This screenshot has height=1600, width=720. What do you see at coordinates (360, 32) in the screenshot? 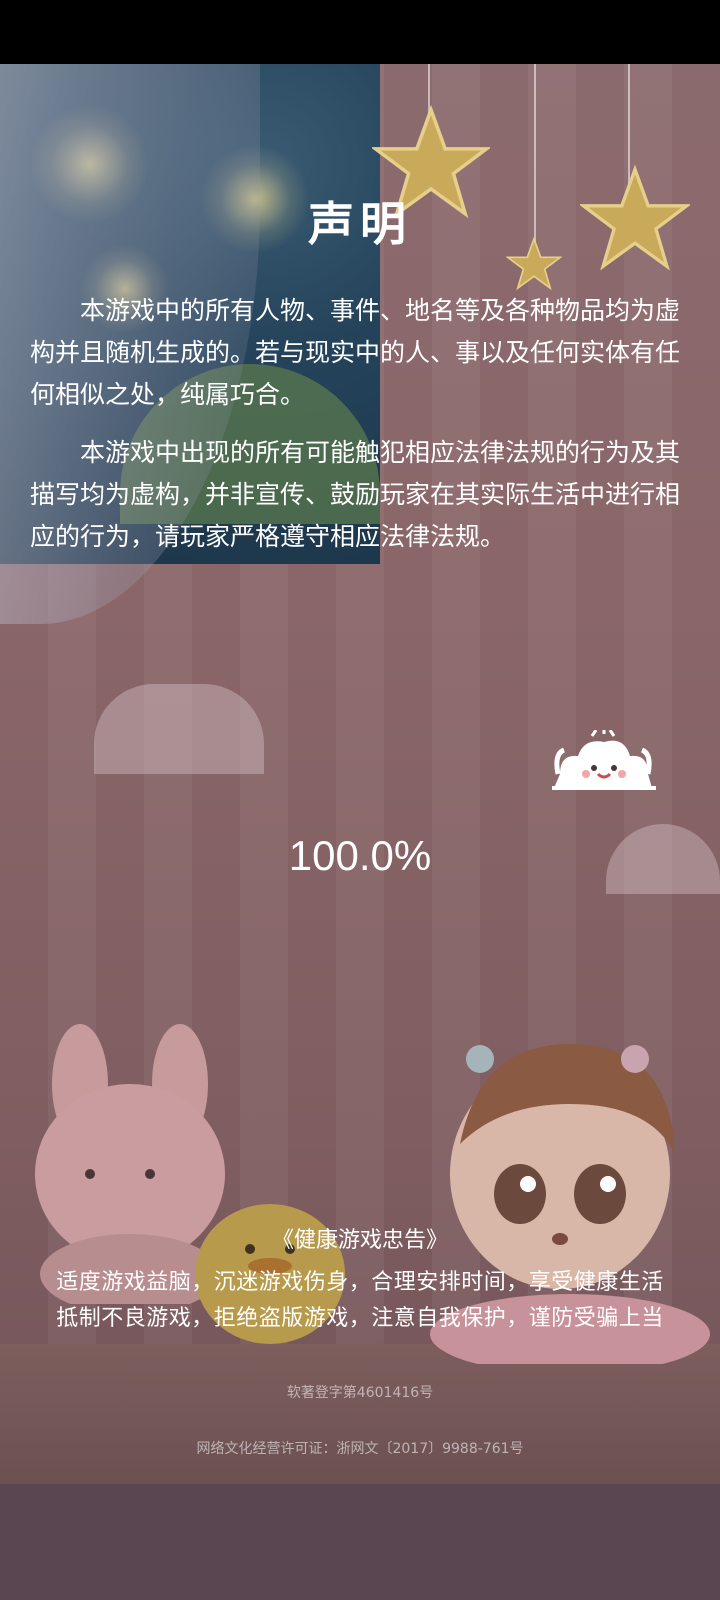
I see `status-bar` at bounding box center [360, 32].